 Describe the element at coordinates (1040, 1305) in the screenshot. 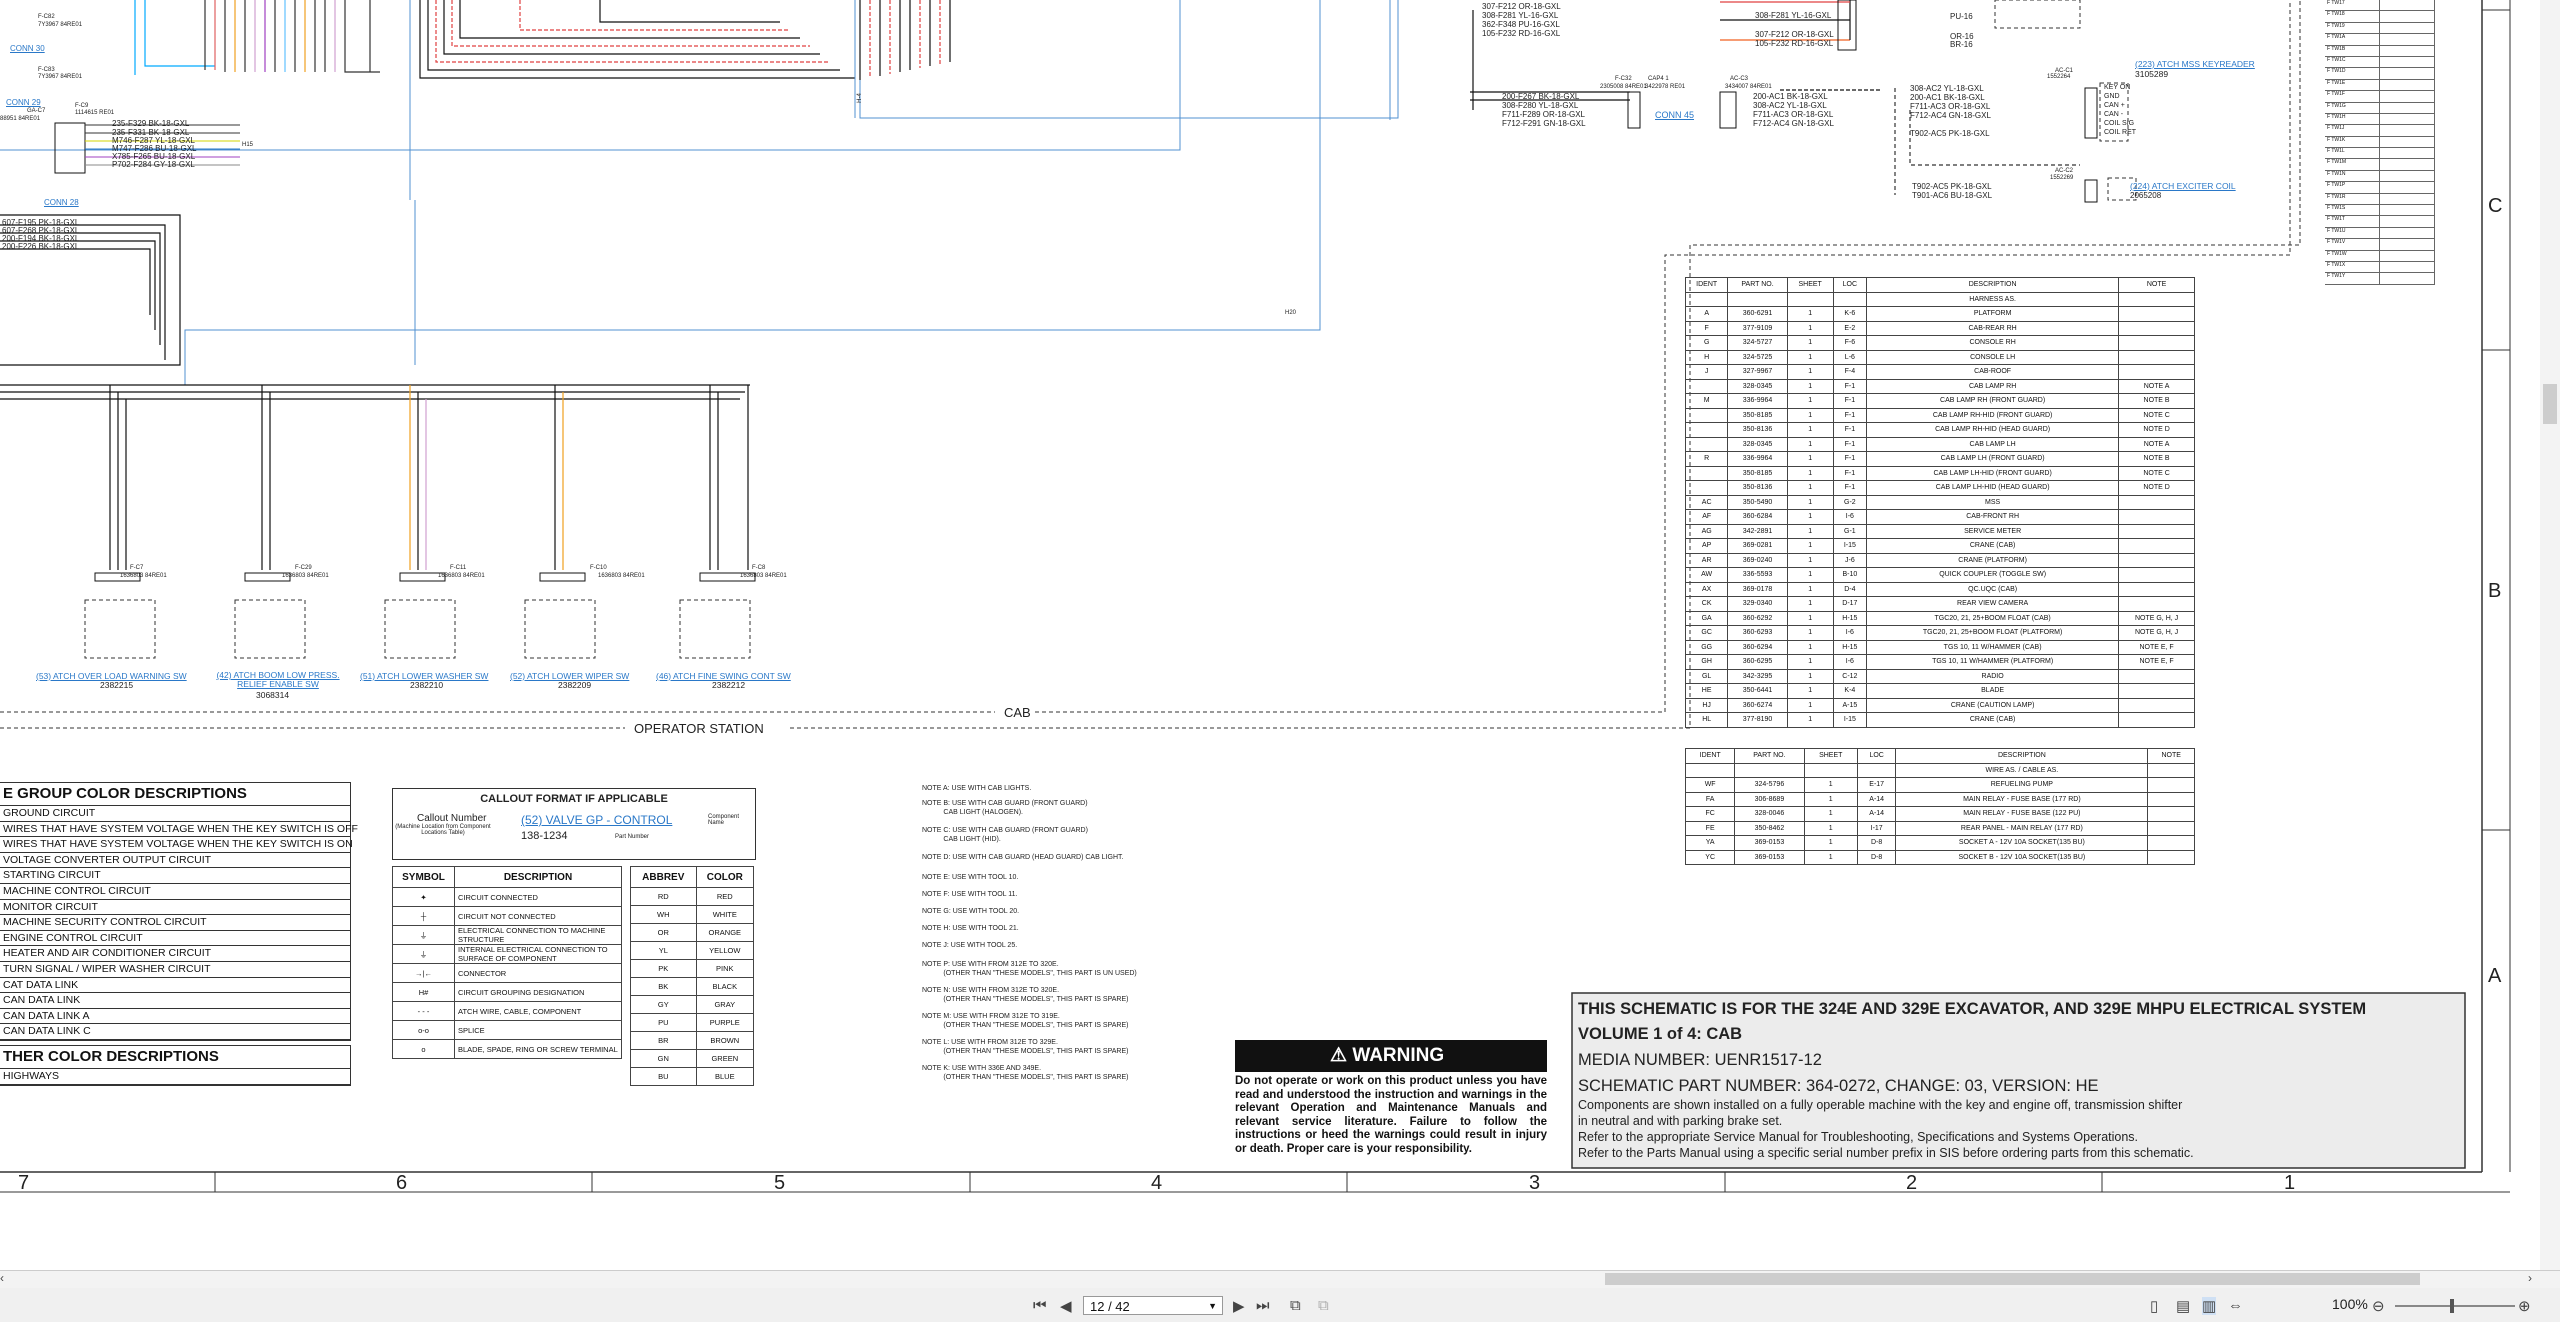

I see `first-page-icon: ⏮` at that location.